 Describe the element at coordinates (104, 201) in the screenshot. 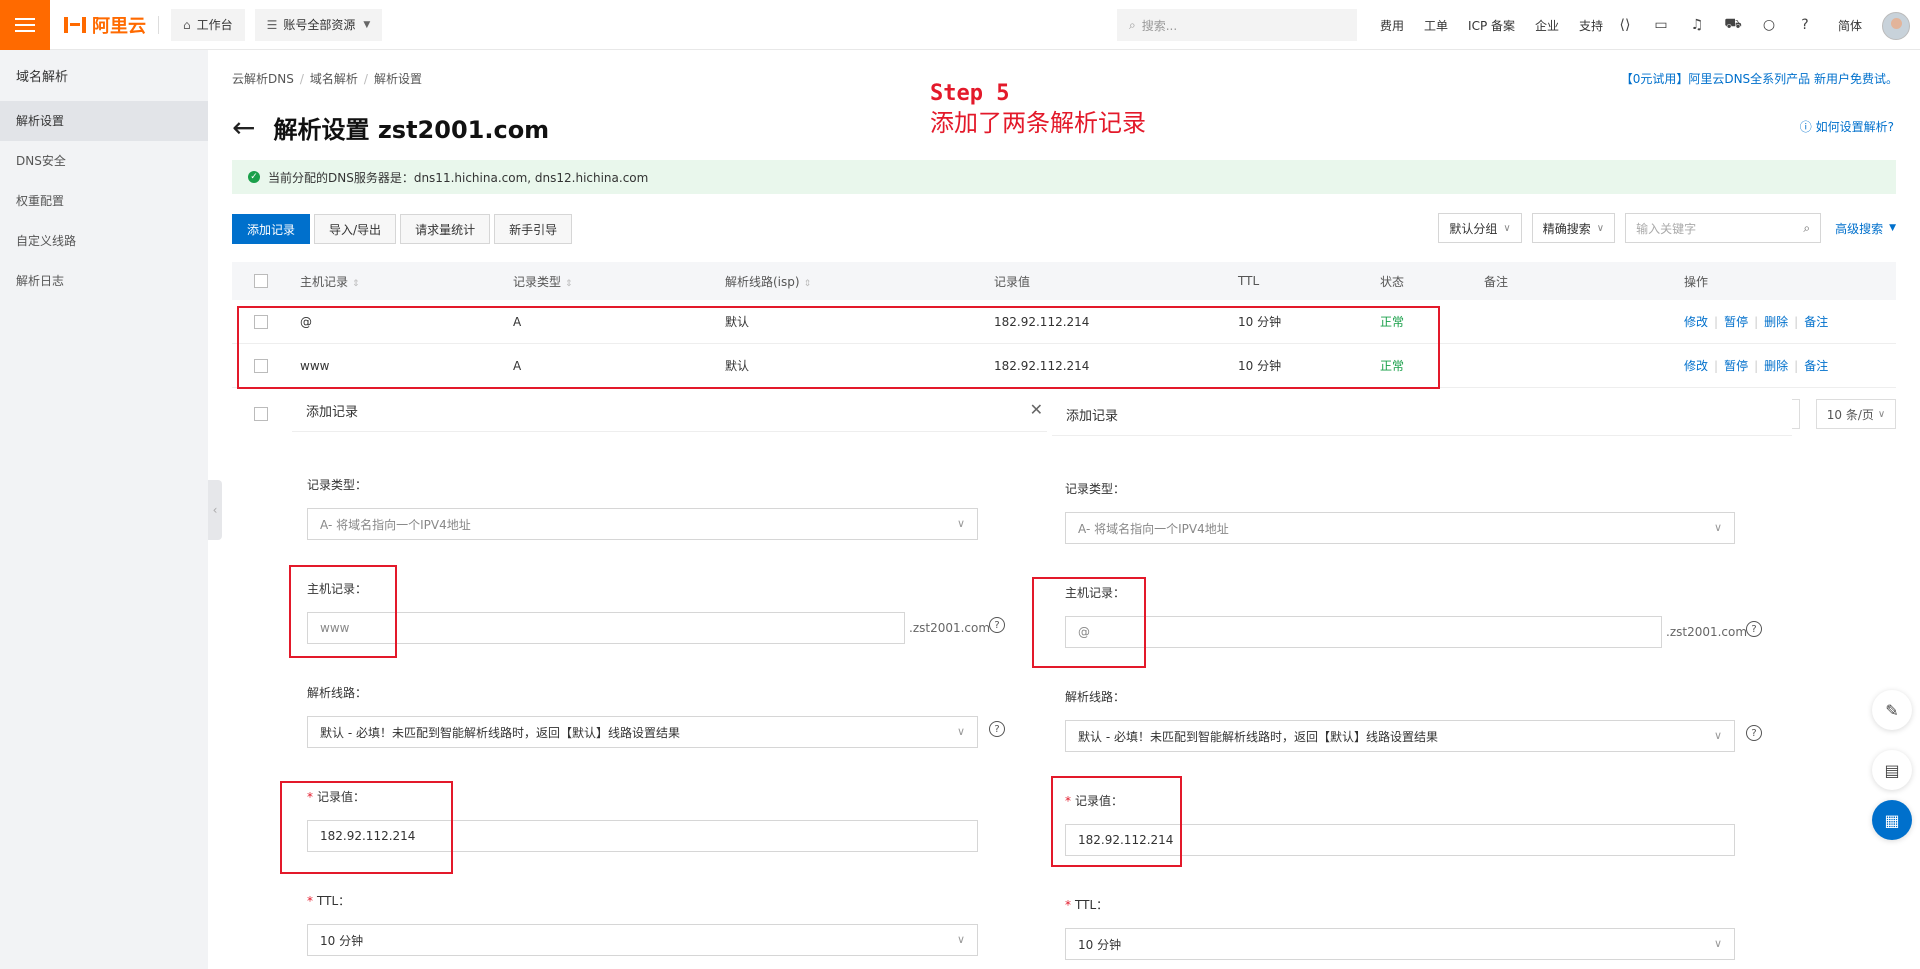

I see `sidebar-item-weight: 权重配置` at that location.